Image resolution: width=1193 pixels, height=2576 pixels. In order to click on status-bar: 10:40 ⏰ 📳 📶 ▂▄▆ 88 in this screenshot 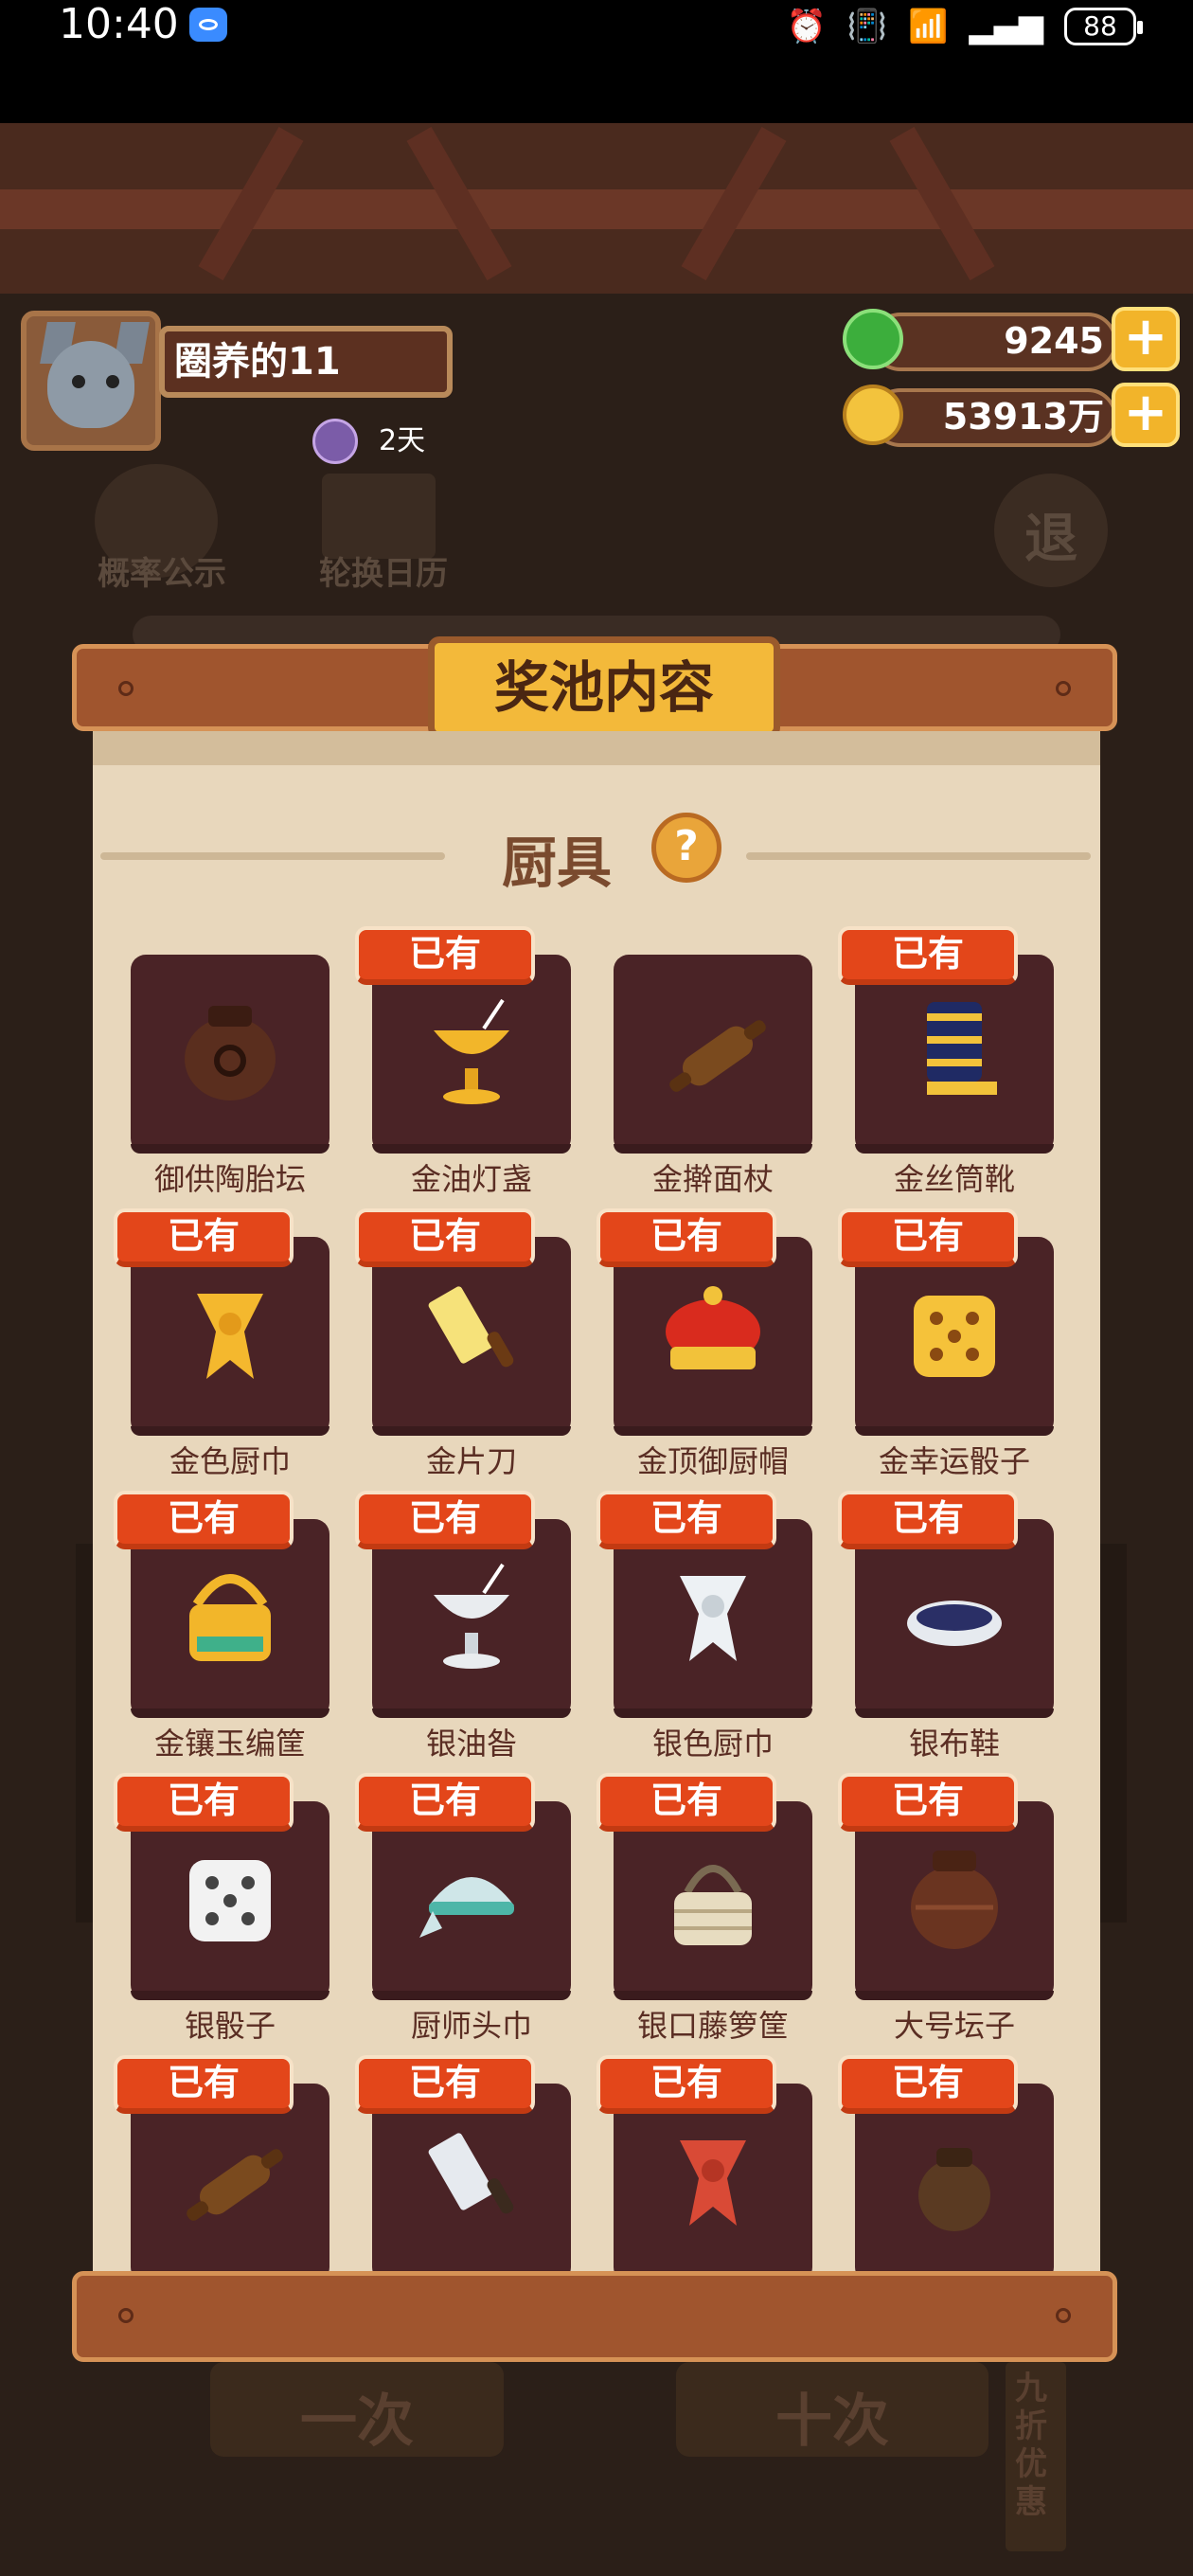, I will do `click(596, 61)`.